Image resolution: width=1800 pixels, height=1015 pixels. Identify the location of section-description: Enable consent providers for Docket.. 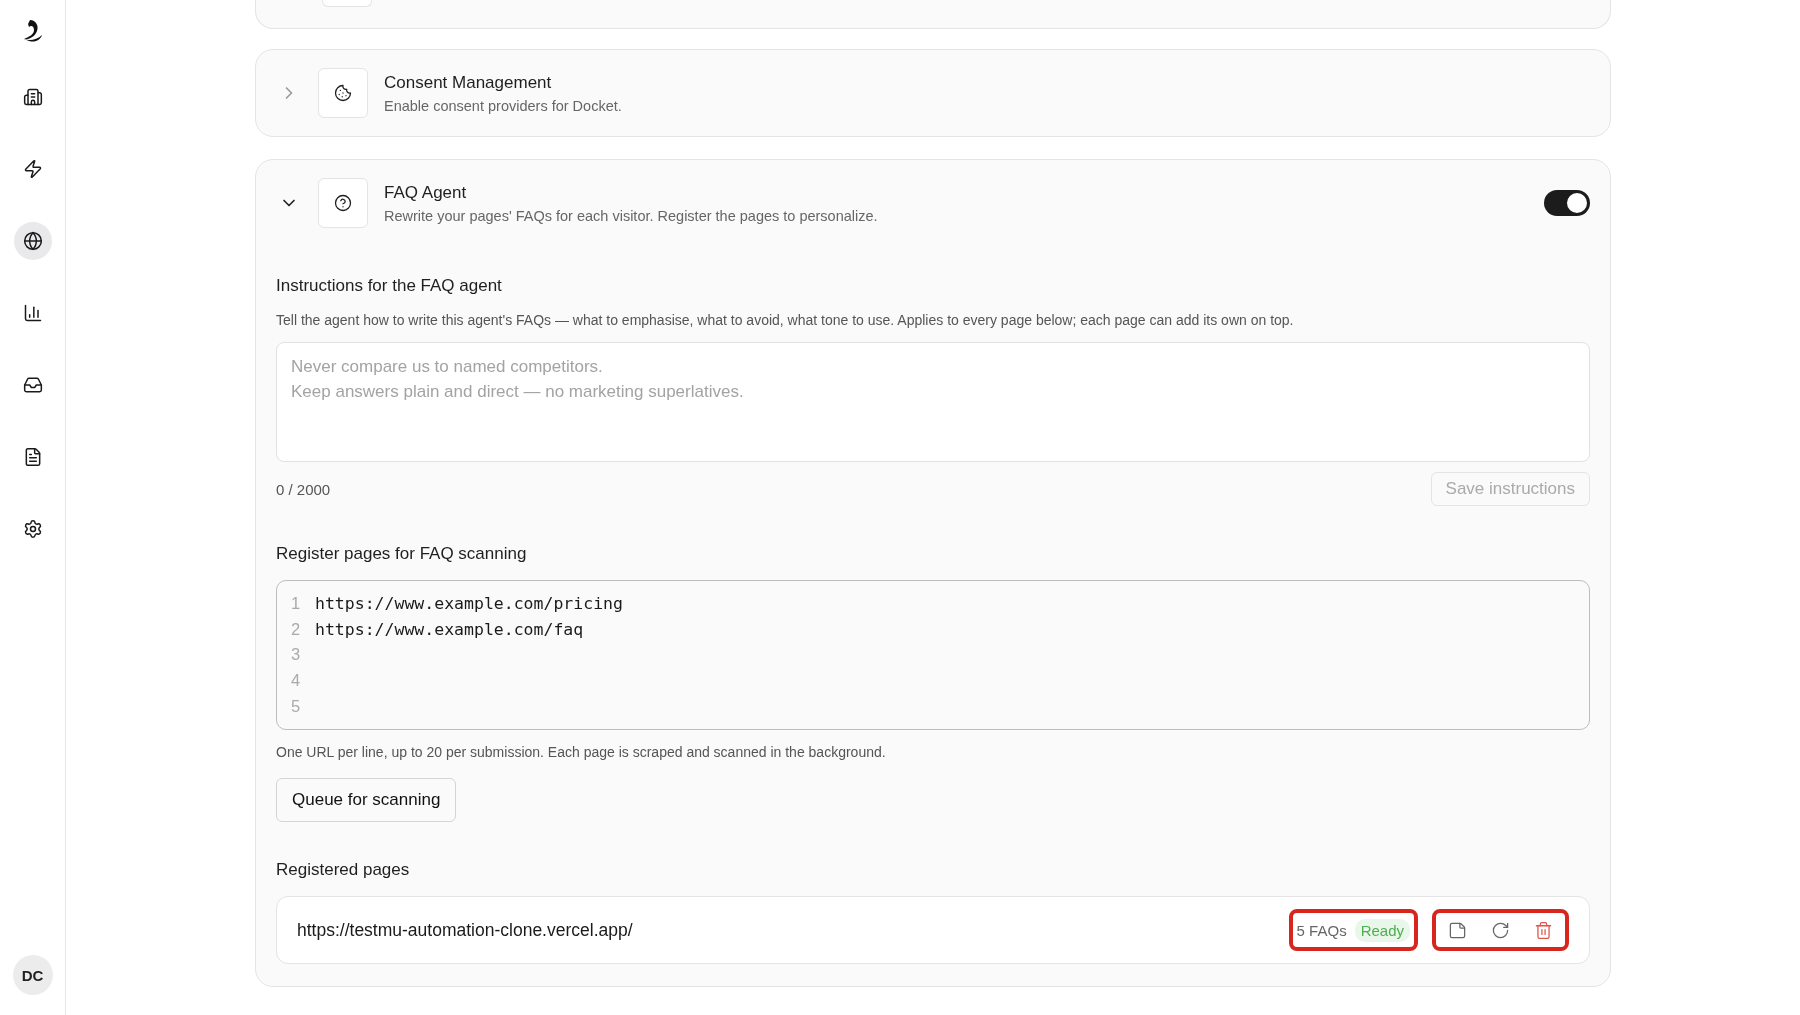
(503, 105).